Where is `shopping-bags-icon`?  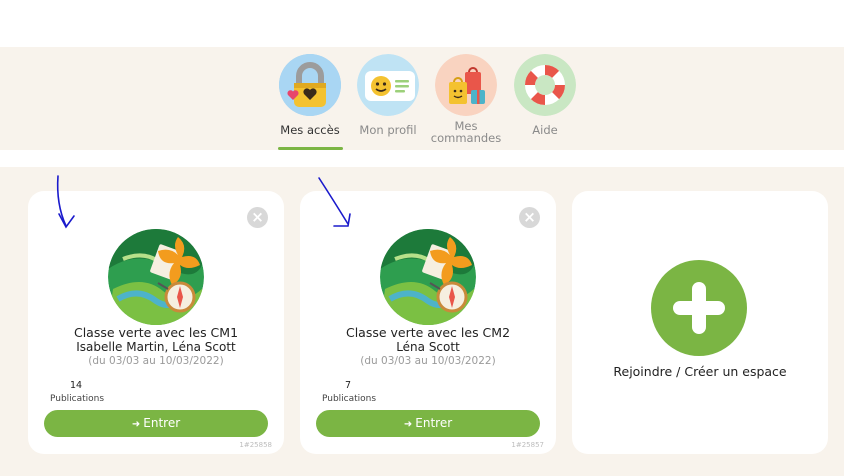
shopping-bags-icon is located at coordinates (466, 85).